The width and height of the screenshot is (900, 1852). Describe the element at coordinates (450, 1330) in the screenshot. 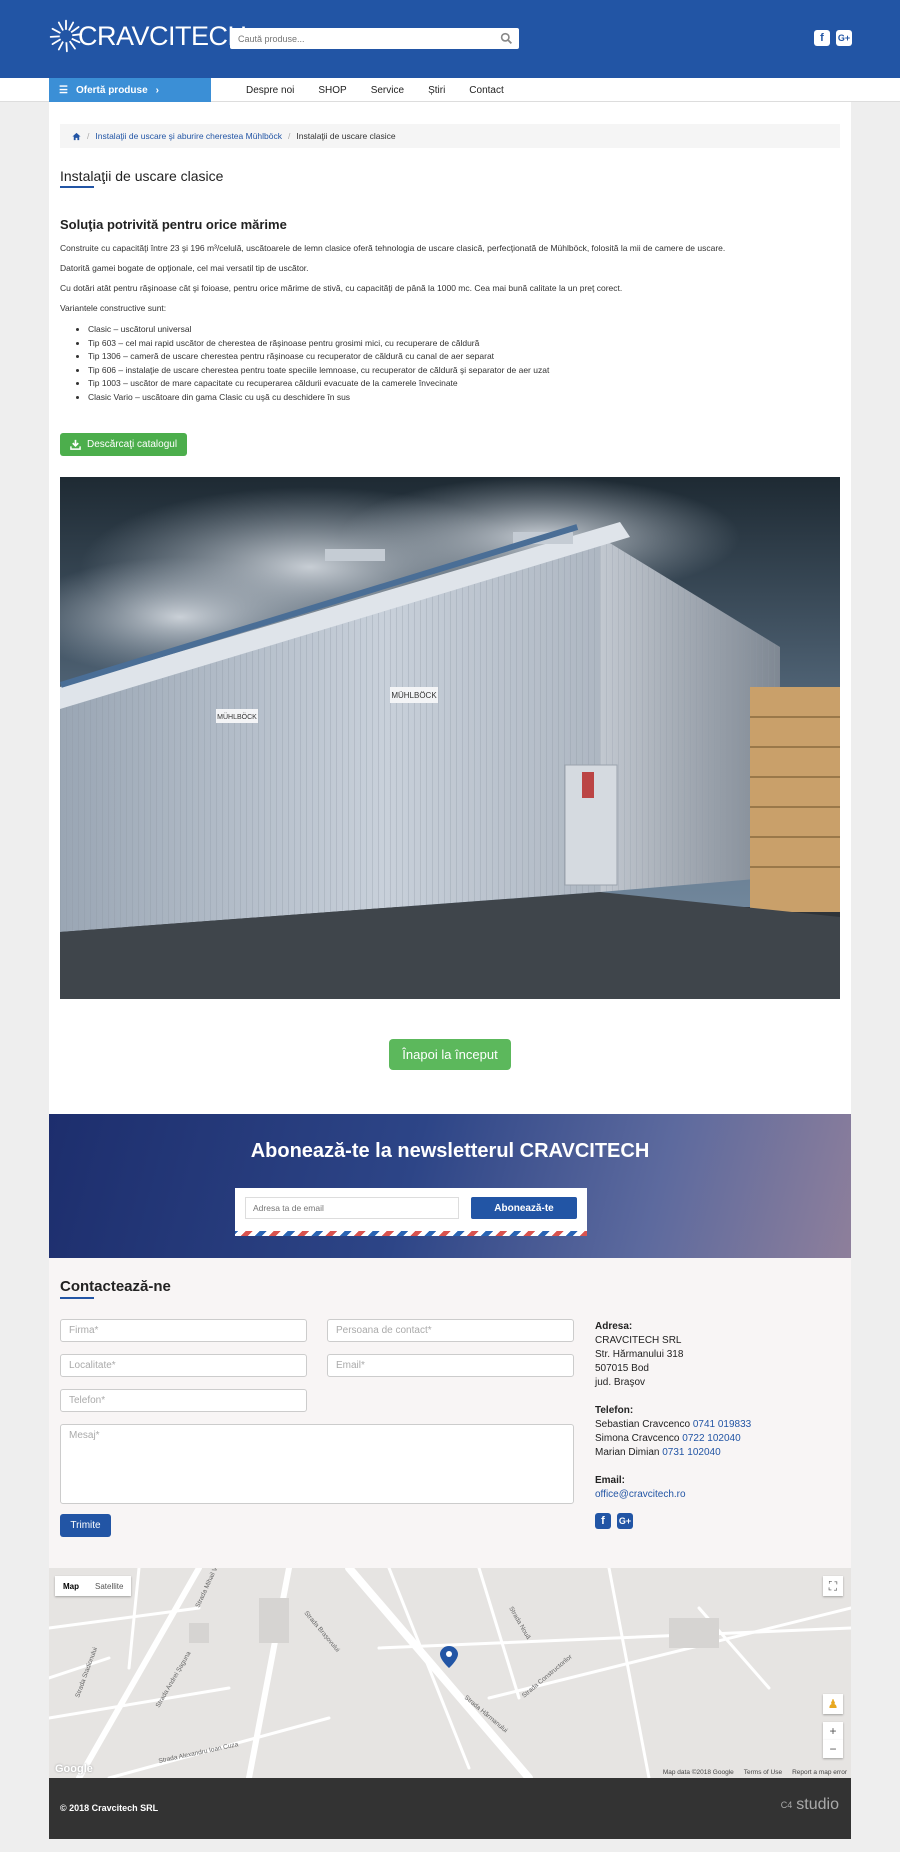

I see `contact-person-field: Persoana de contact*` at that location.